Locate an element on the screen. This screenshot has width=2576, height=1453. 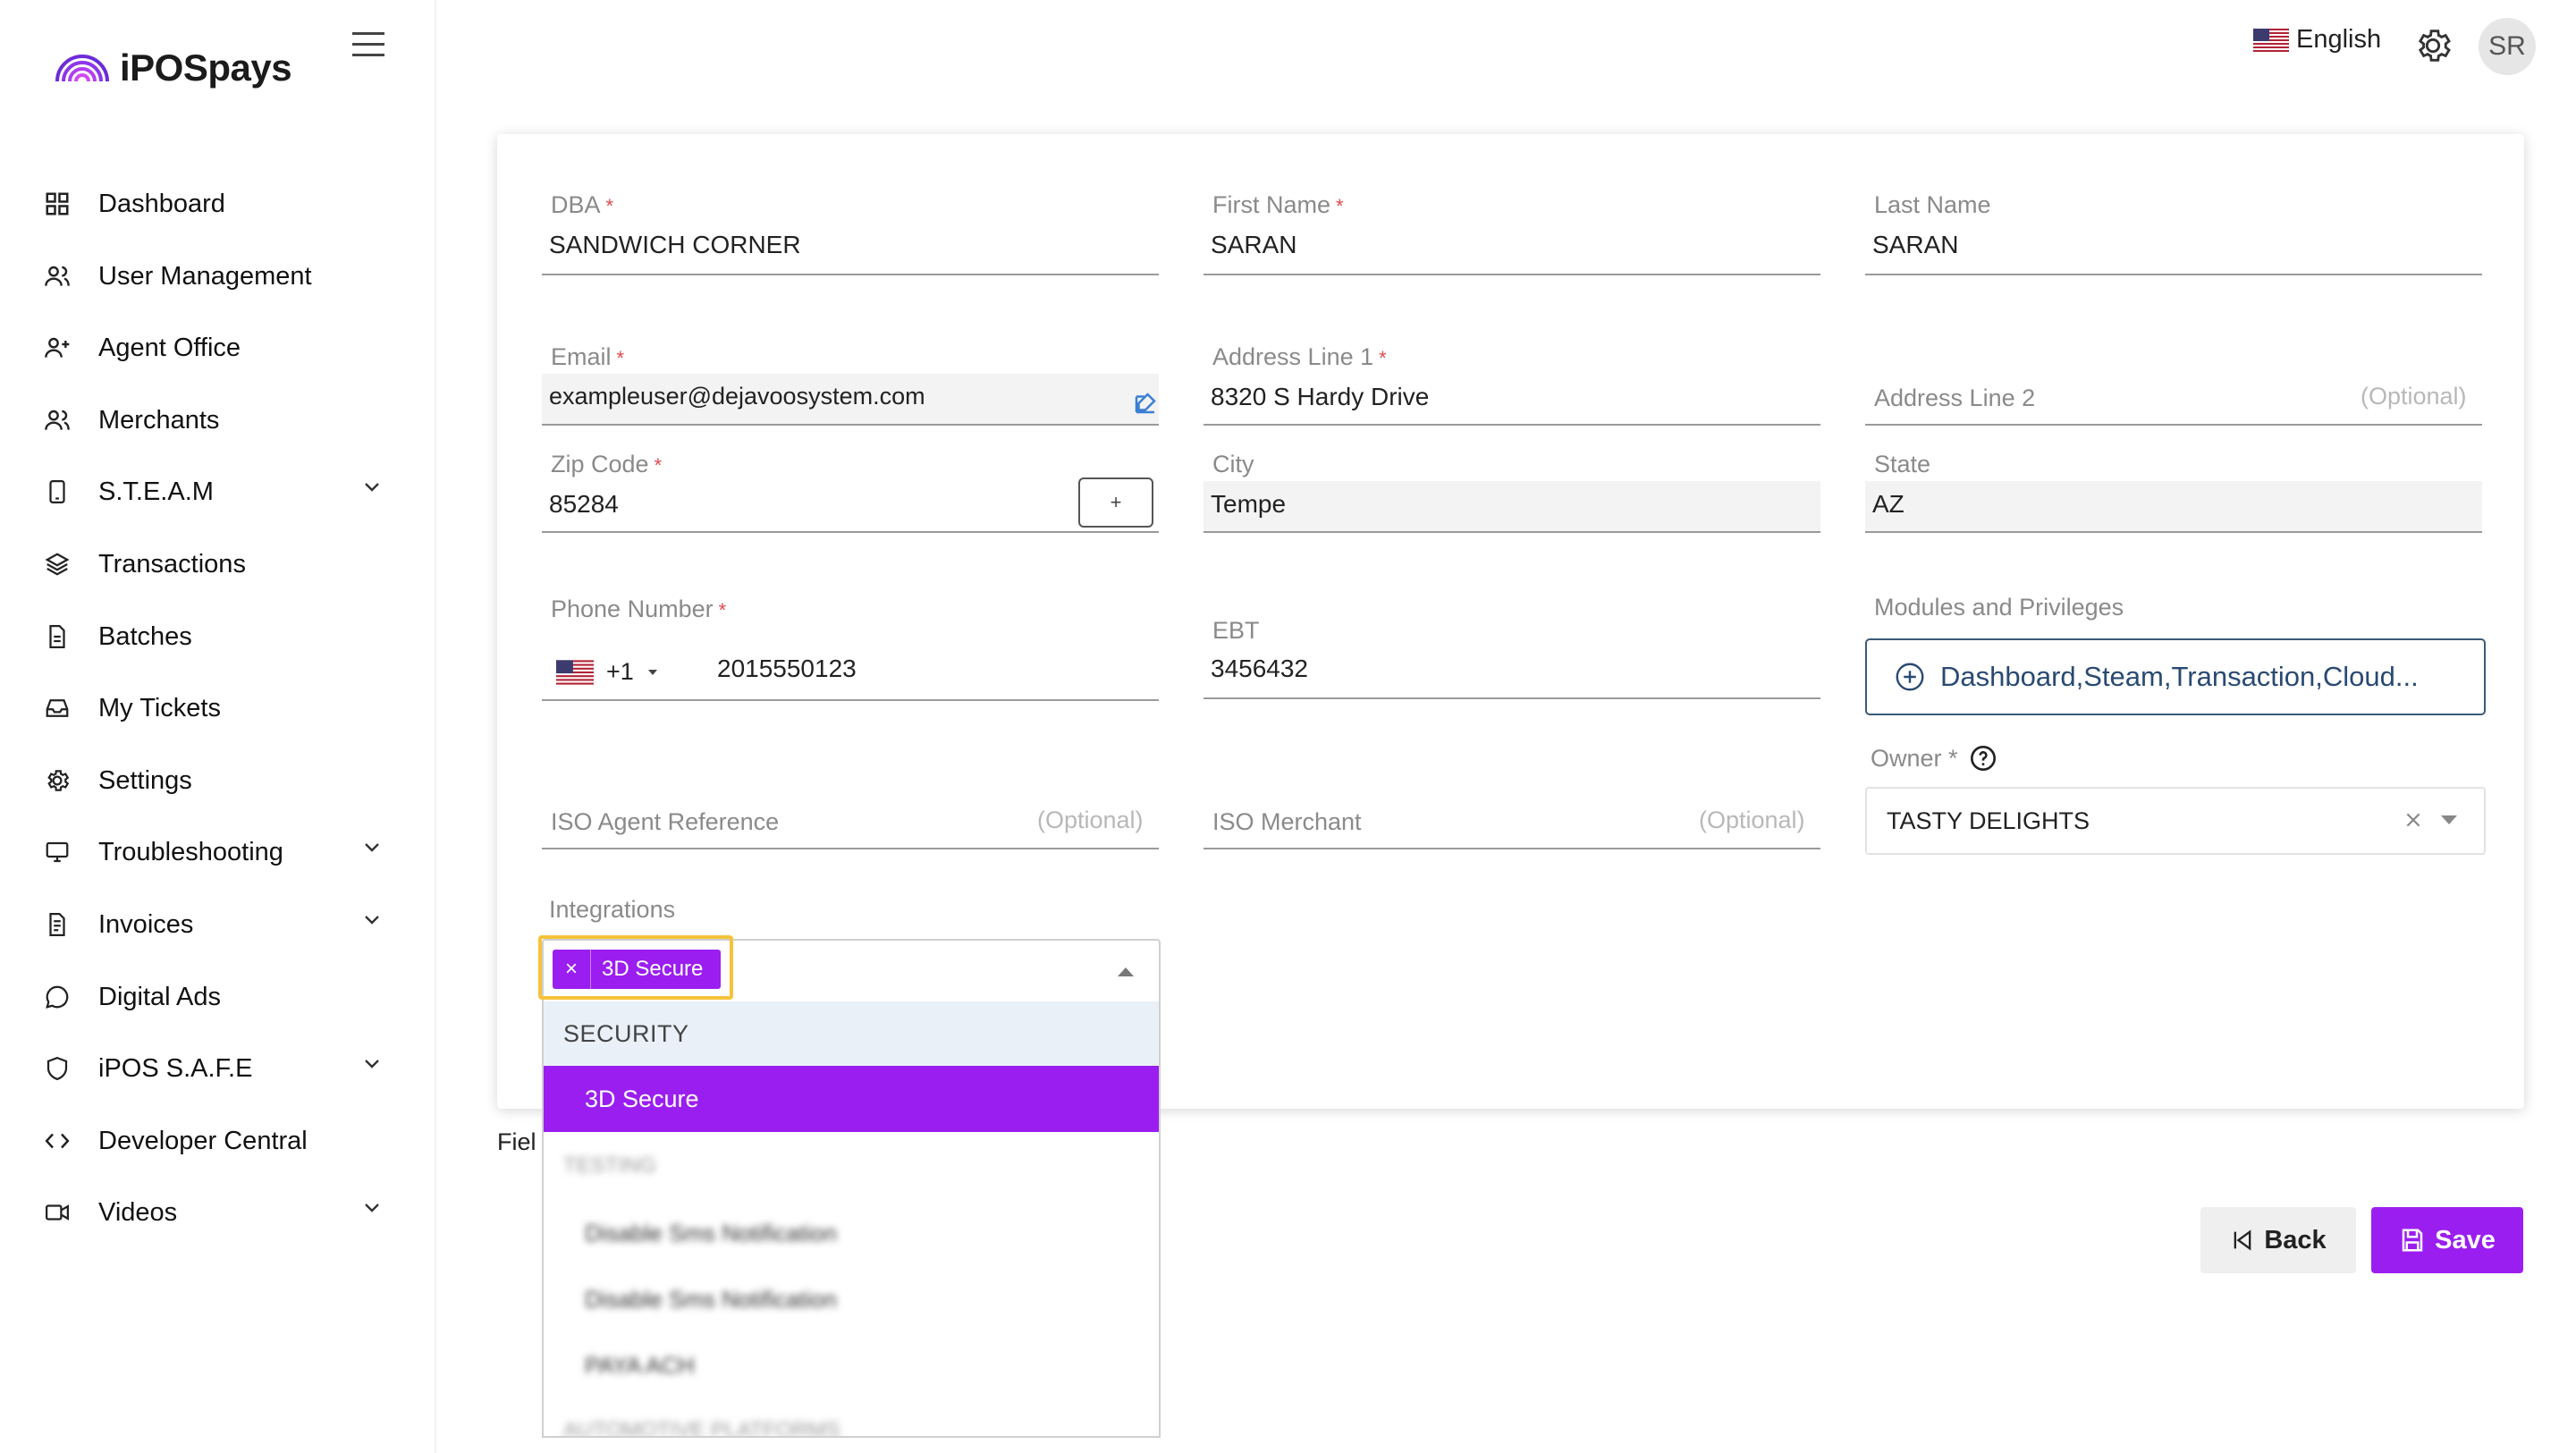
users-icon is located at coordinates (57, 420).